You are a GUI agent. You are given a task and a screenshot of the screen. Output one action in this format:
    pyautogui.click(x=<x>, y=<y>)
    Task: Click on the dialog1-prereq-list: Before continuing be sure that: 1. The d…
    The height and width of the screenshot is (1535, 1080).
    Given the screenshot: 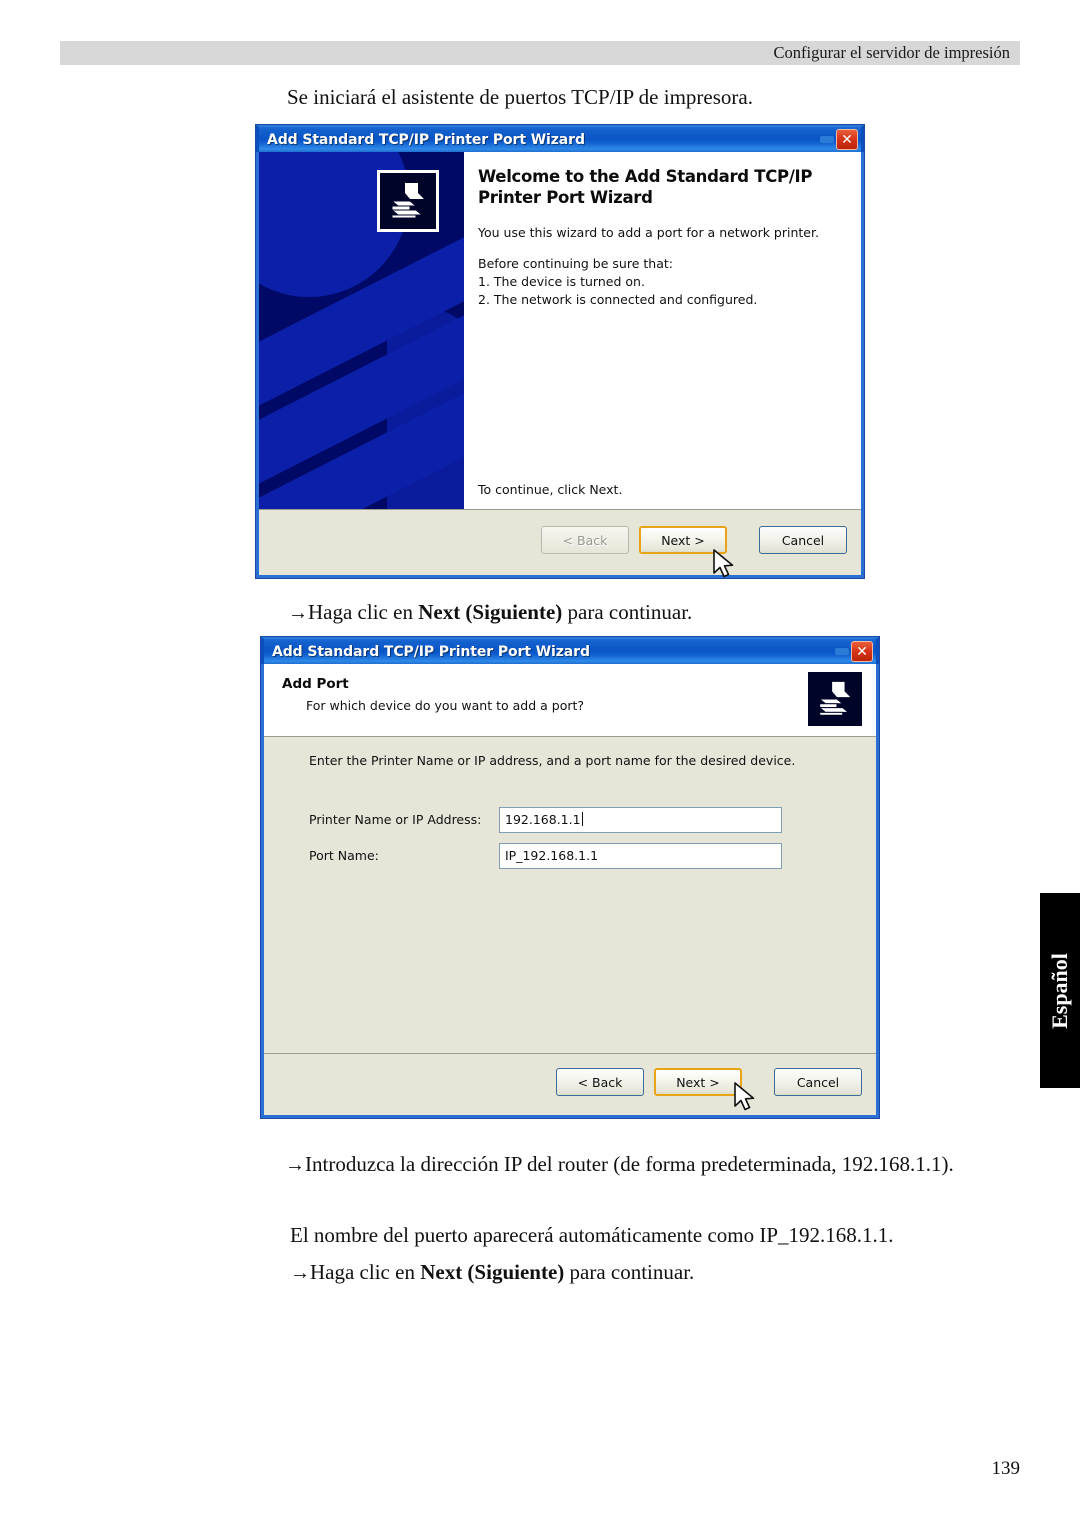 What is the action you would take?
    pyautogui.click(x=661, y=282)
    